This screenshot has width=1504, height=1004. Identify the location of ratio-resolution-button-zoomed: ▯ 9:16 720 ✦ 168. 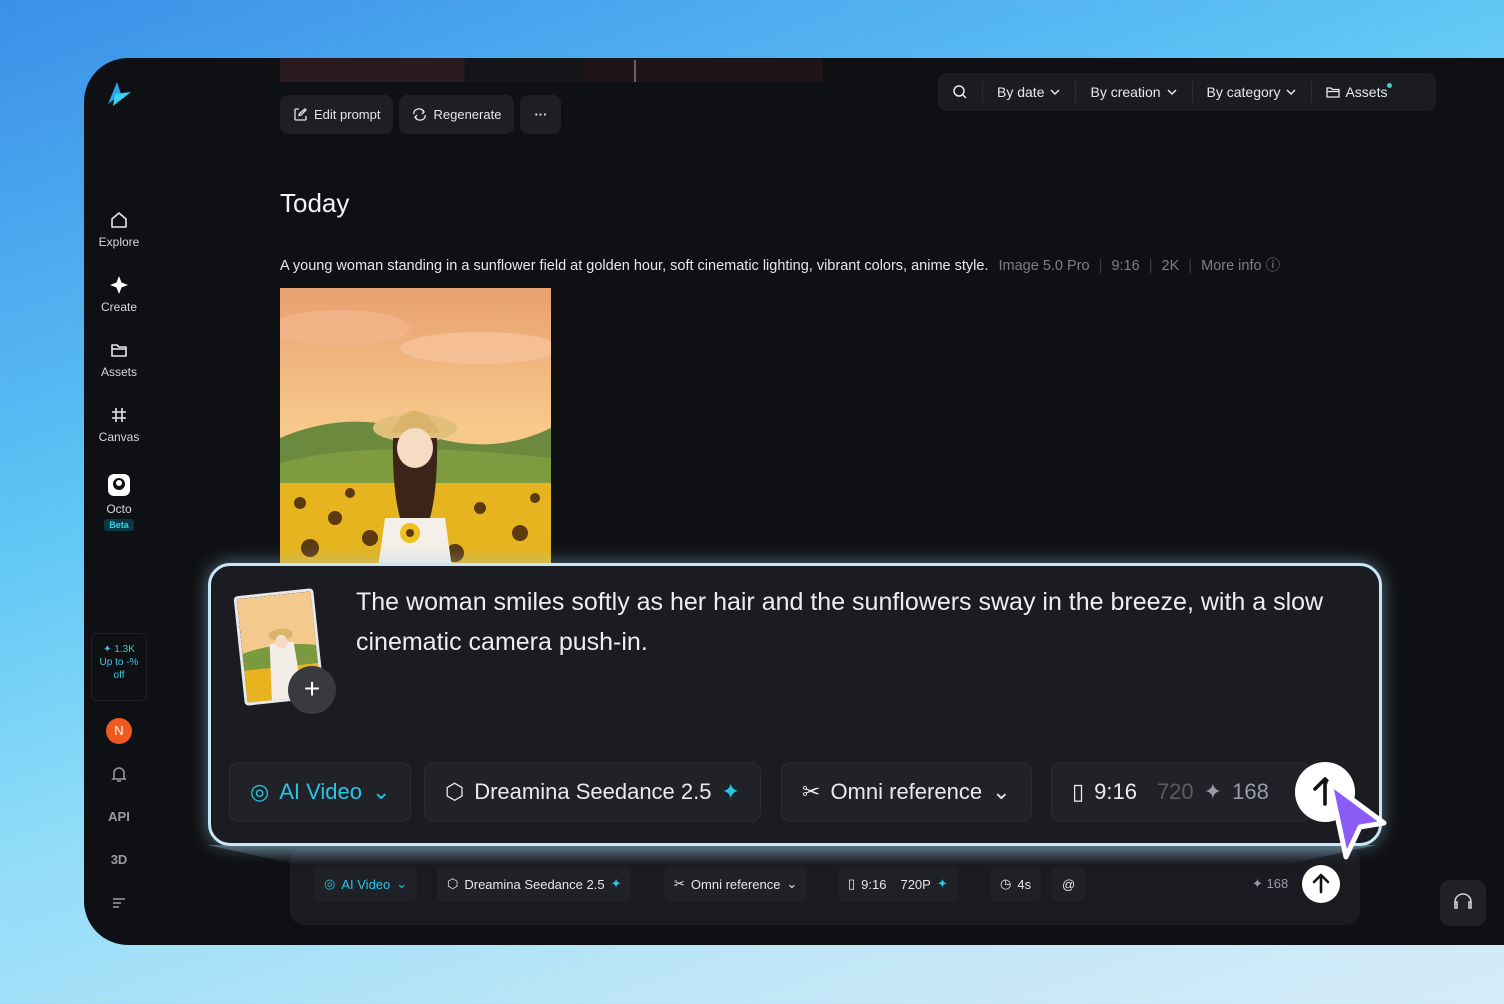
(1181, 792).